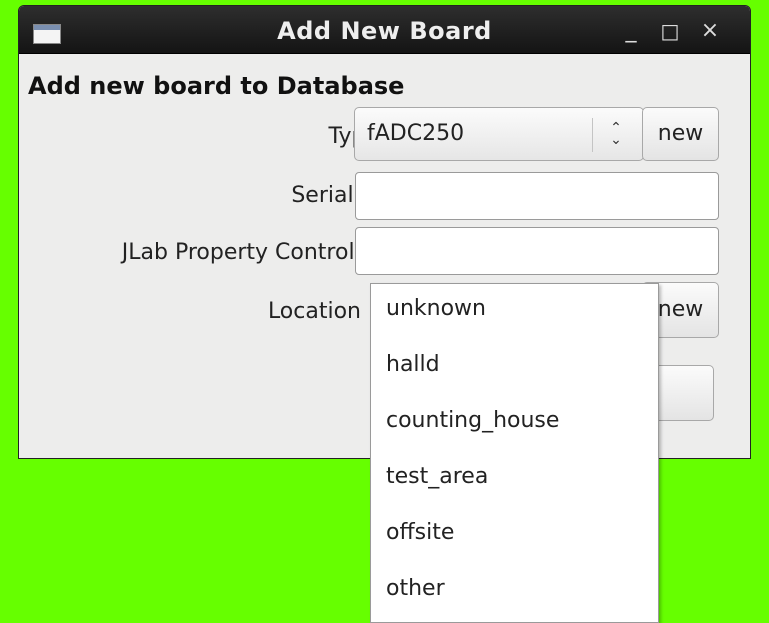 The width and height of the screenshot is (769, 623). I want to click on serial-input, so click(537, 196).